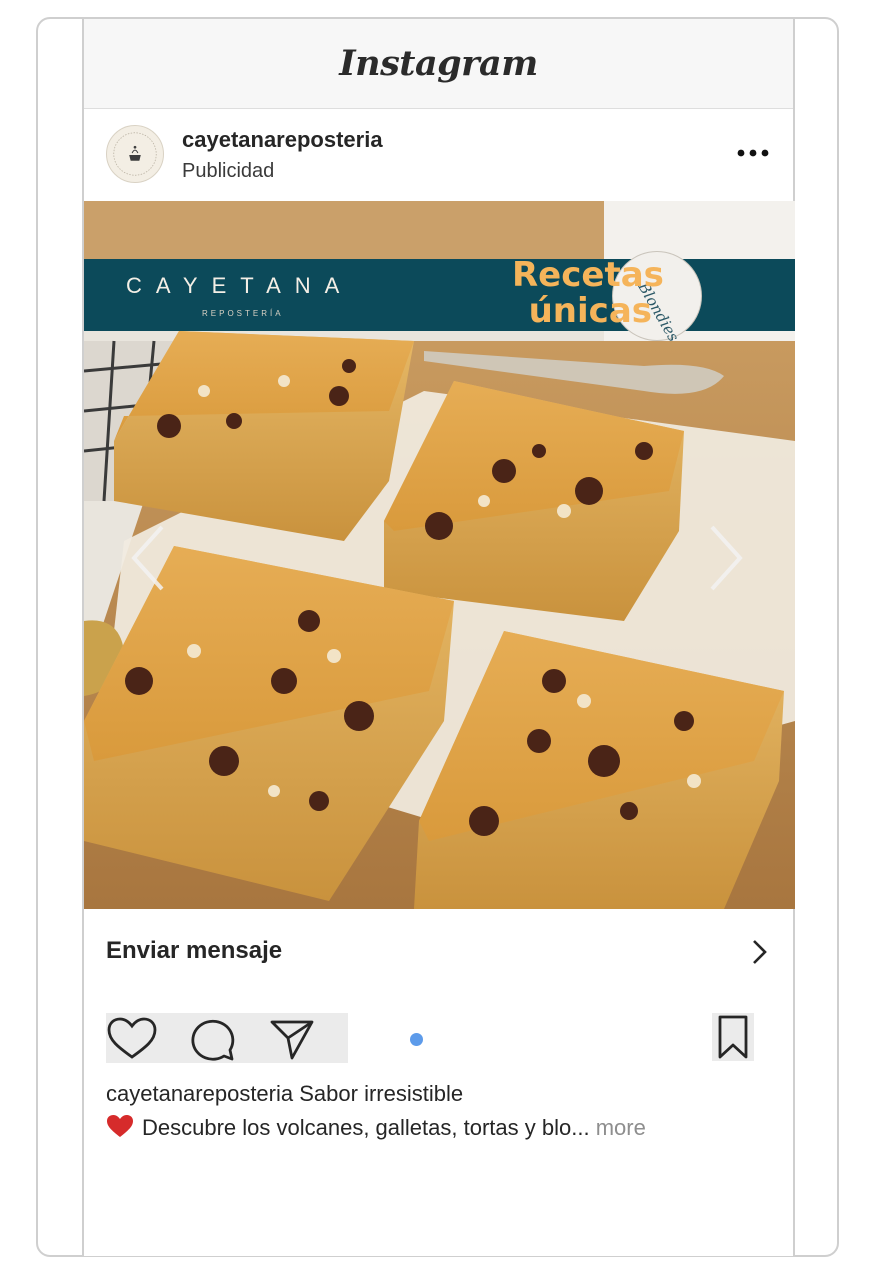 The height and width of the screenshot is (1280, 873). Describe the element at coordinates (243, 313) in the screenshot. I see `brand-subtitle: REPOSTERÍA` at that location.